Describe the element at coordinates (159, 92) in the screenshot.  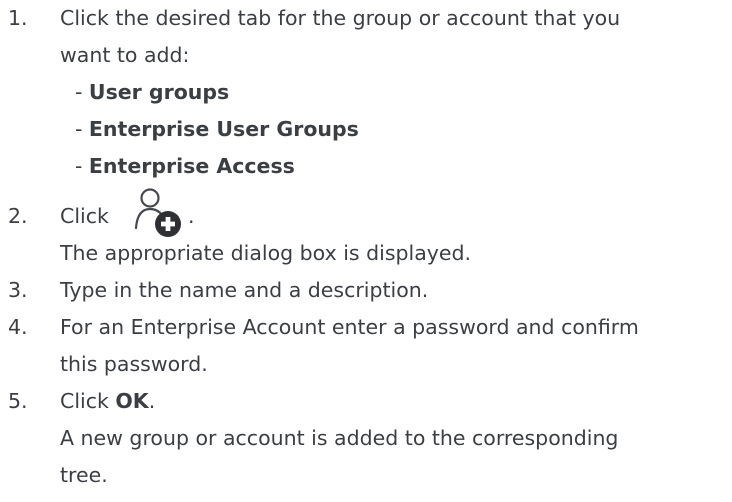
I see `option-label: User groups` at that location.